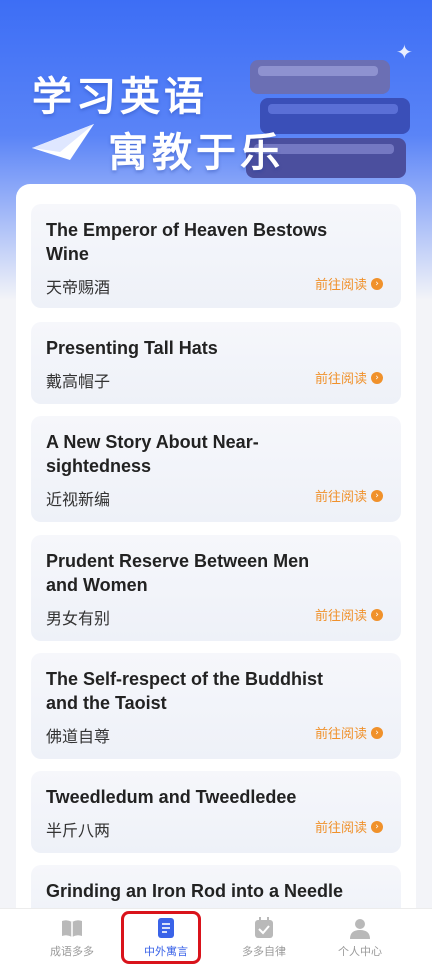 The height and width of the screenshot is (964, 432). I want to click on tab-profile: 个人中心, so click(360, 939).